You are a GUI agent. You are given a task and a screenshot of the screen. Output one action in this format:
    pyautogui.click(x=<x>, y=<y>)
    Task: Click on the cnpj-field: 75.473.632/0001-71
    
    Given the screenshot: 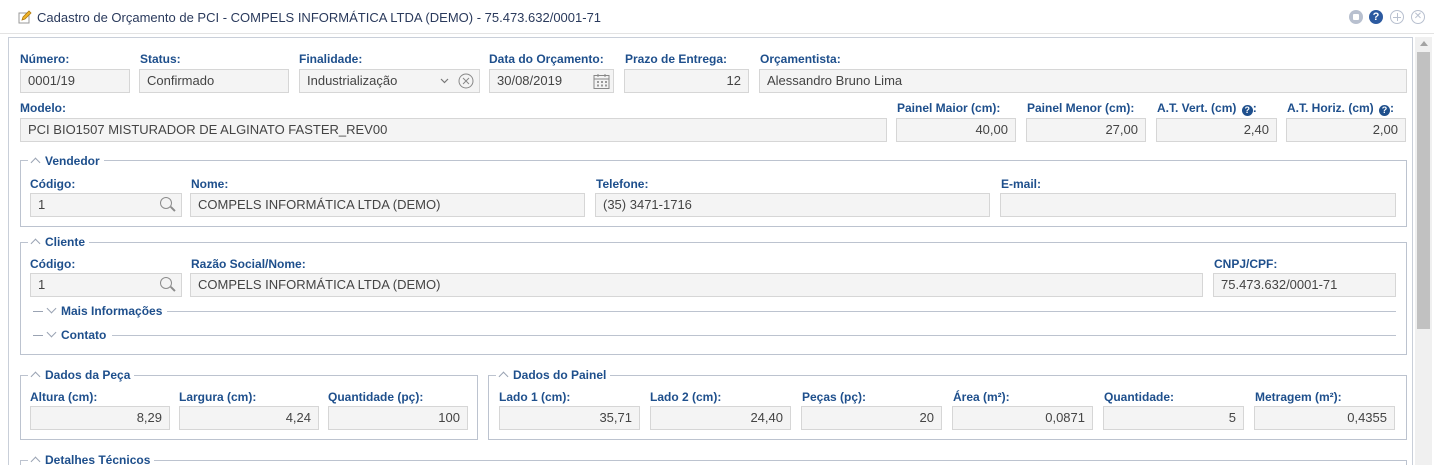 What is the action you would take?
    pyautogui.click(x=1304, y=285)
    